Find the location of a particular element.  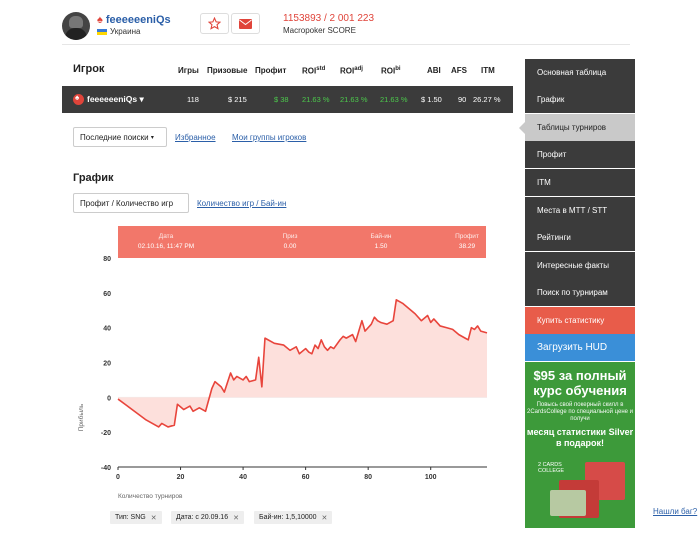

filter-tag-date: Дата: с 20.09.16 ✕ is located at coordinates (207, 517).